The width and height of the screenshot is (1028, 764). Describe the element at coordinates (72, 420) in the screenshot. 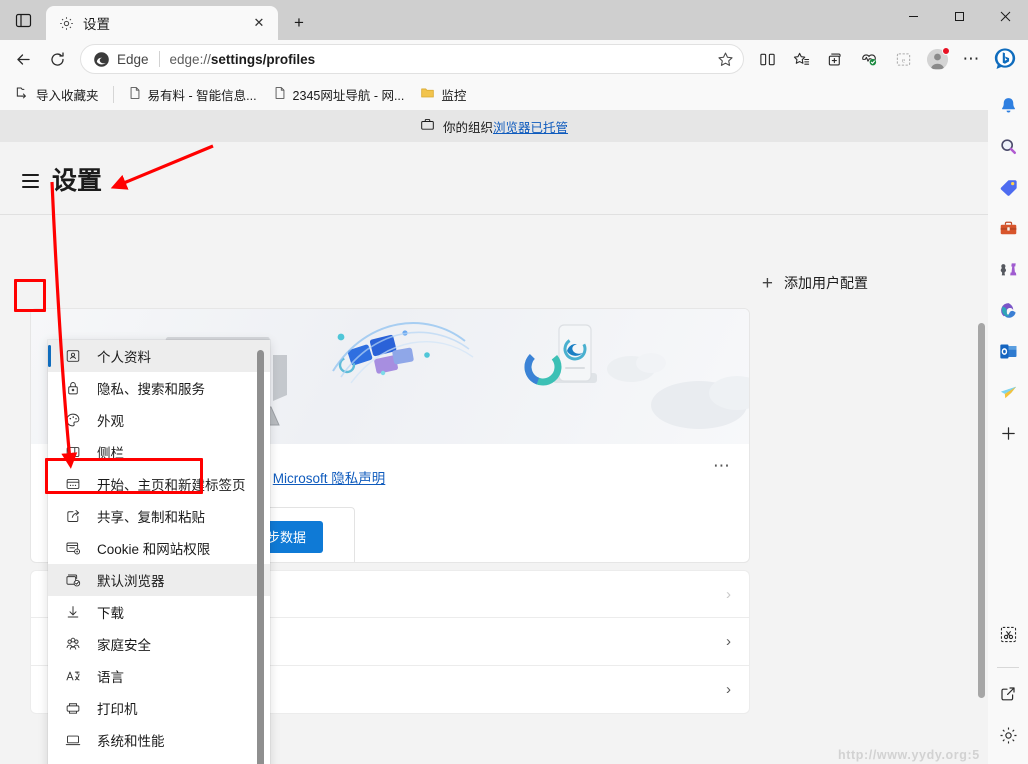

I see `palette-icon` at that location.